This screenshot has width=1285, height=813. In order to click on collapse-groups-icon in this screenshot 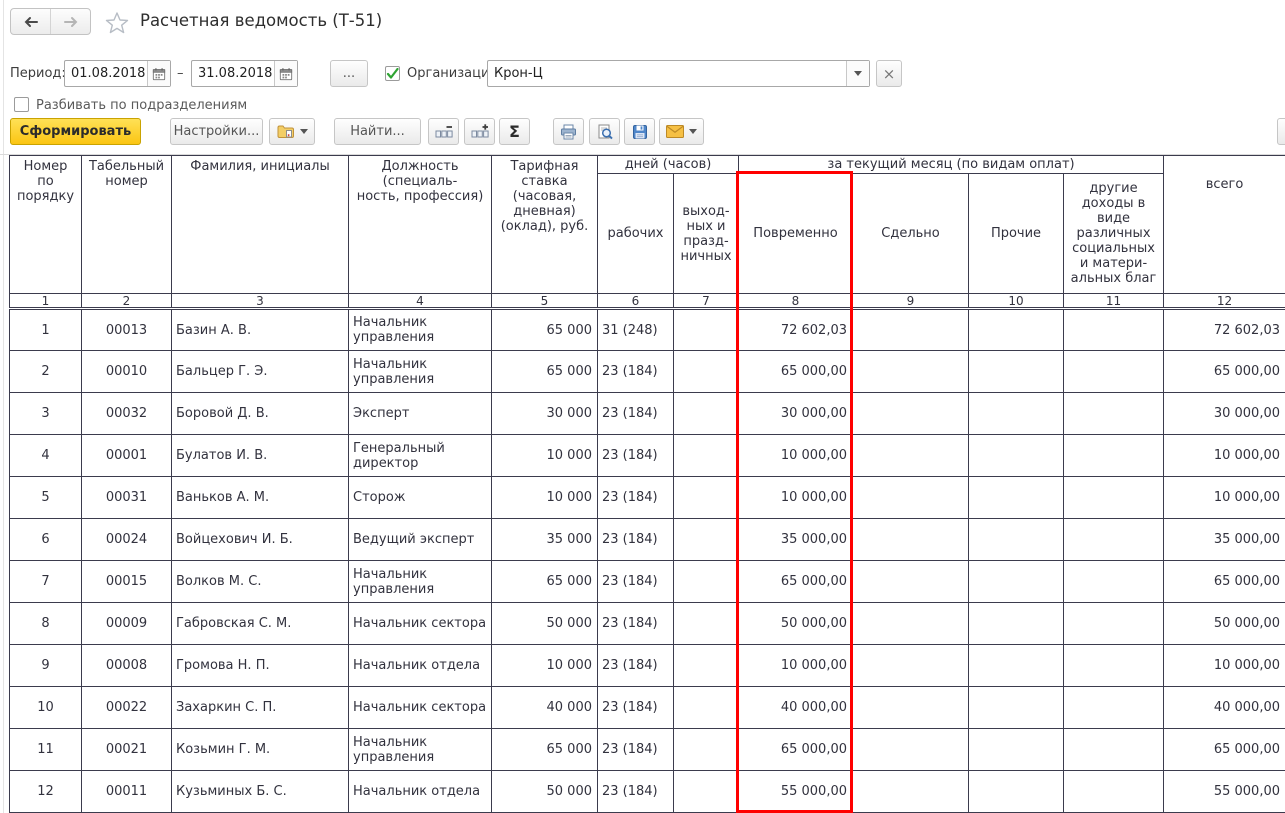, I will do `click(444, 131)`.